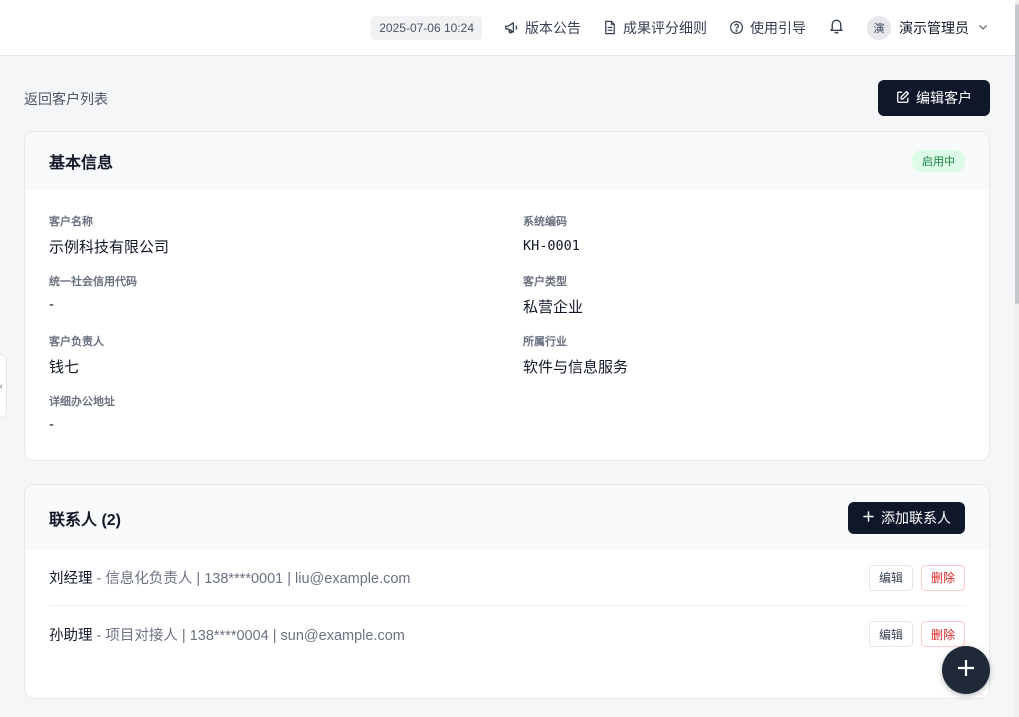 Image resolution: width=1019 pixels, height=717 pixels. I want to click on user-menu: 演 演示管理员, so click(928, 27).